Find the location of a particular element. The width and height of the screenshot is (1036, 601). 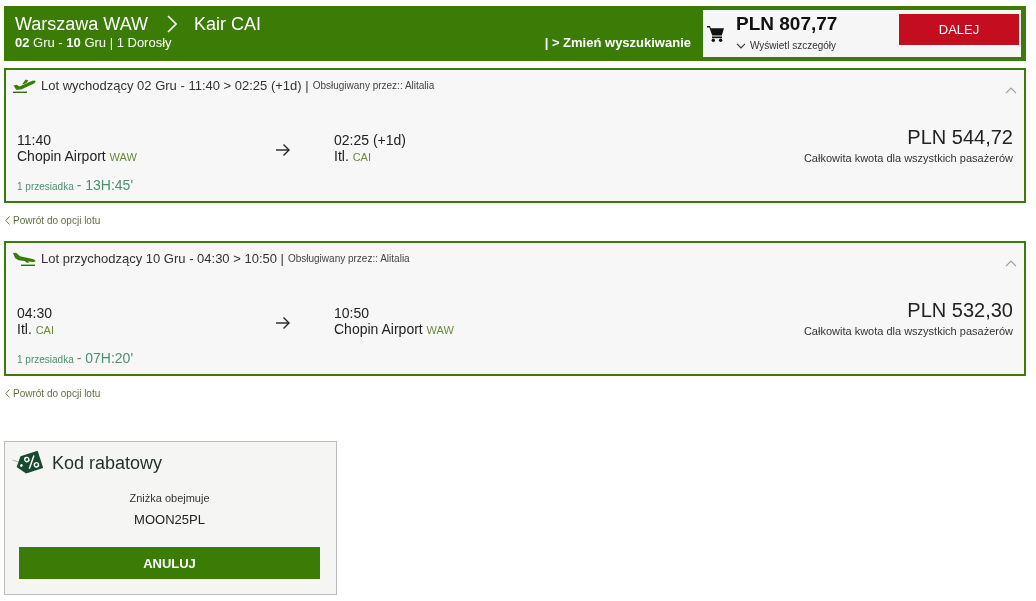

change-search-link: | > Zmień wyszukiwanie is located at coordinates (617, 43).